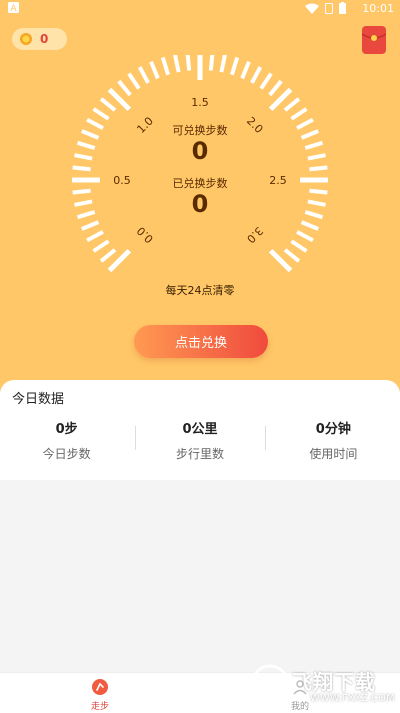 The width and height of the screenshot is (400, 713). Describe the element at coordinates (334, 682) in the screenshot. I see `watermark-title: 飞翔下载` at that location.